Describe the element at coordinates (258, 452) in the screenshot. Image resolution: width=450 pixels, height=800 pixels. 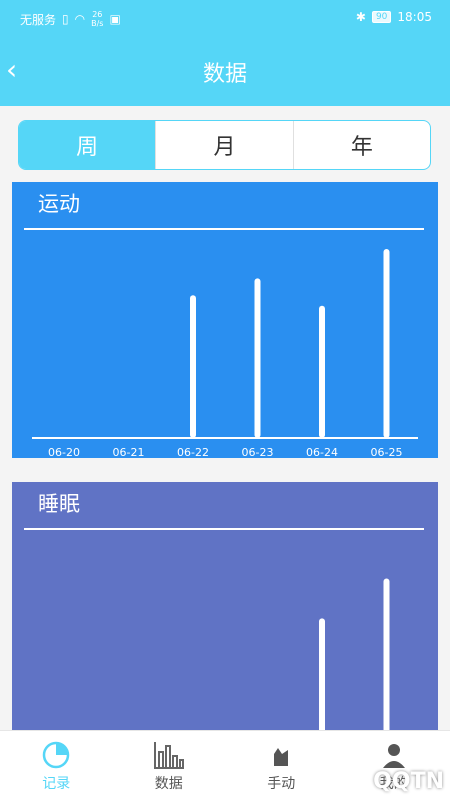
I see `tick-label: 06-23` at that location.